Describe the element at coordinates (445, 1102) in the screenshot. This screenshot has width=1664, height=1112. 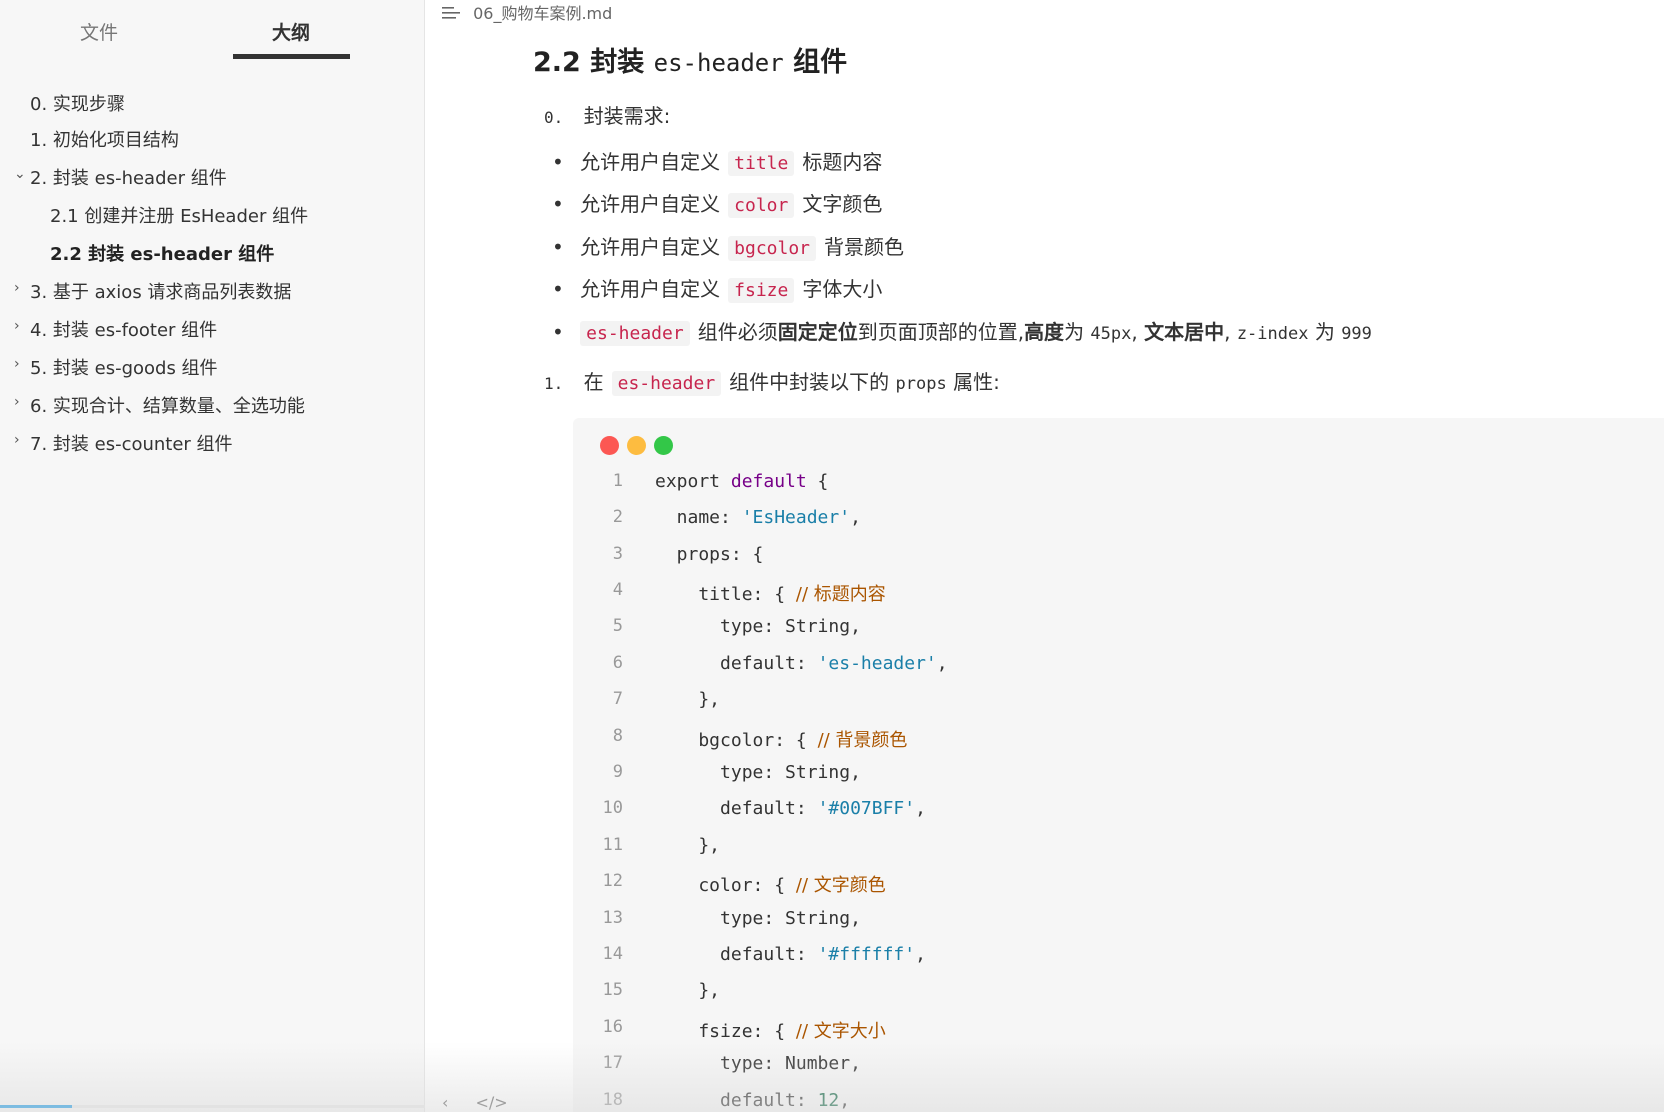
I see `chevron-left-icon: ‹` at that location.